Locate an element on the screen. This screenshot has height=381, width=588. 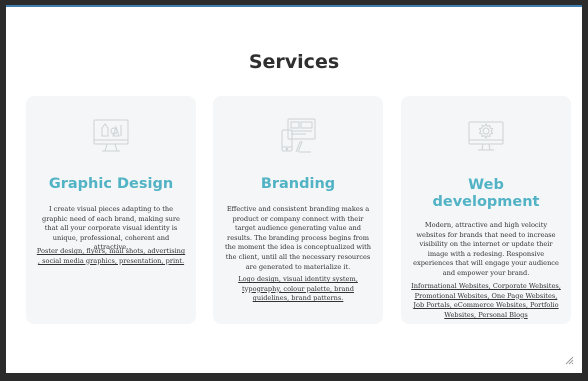
card-title-line2: development is located at coordinates (486, 202).